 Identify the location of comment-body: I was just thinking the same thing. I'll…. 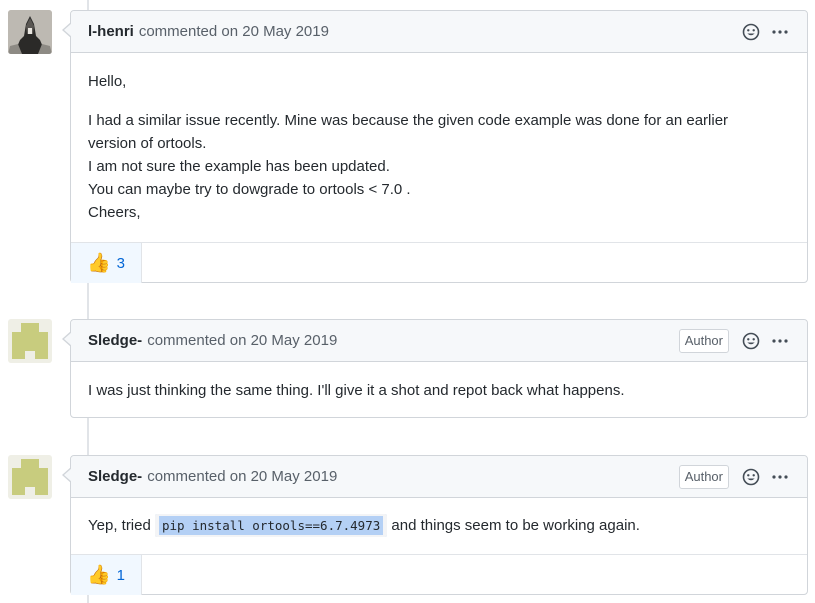
(439, 390).